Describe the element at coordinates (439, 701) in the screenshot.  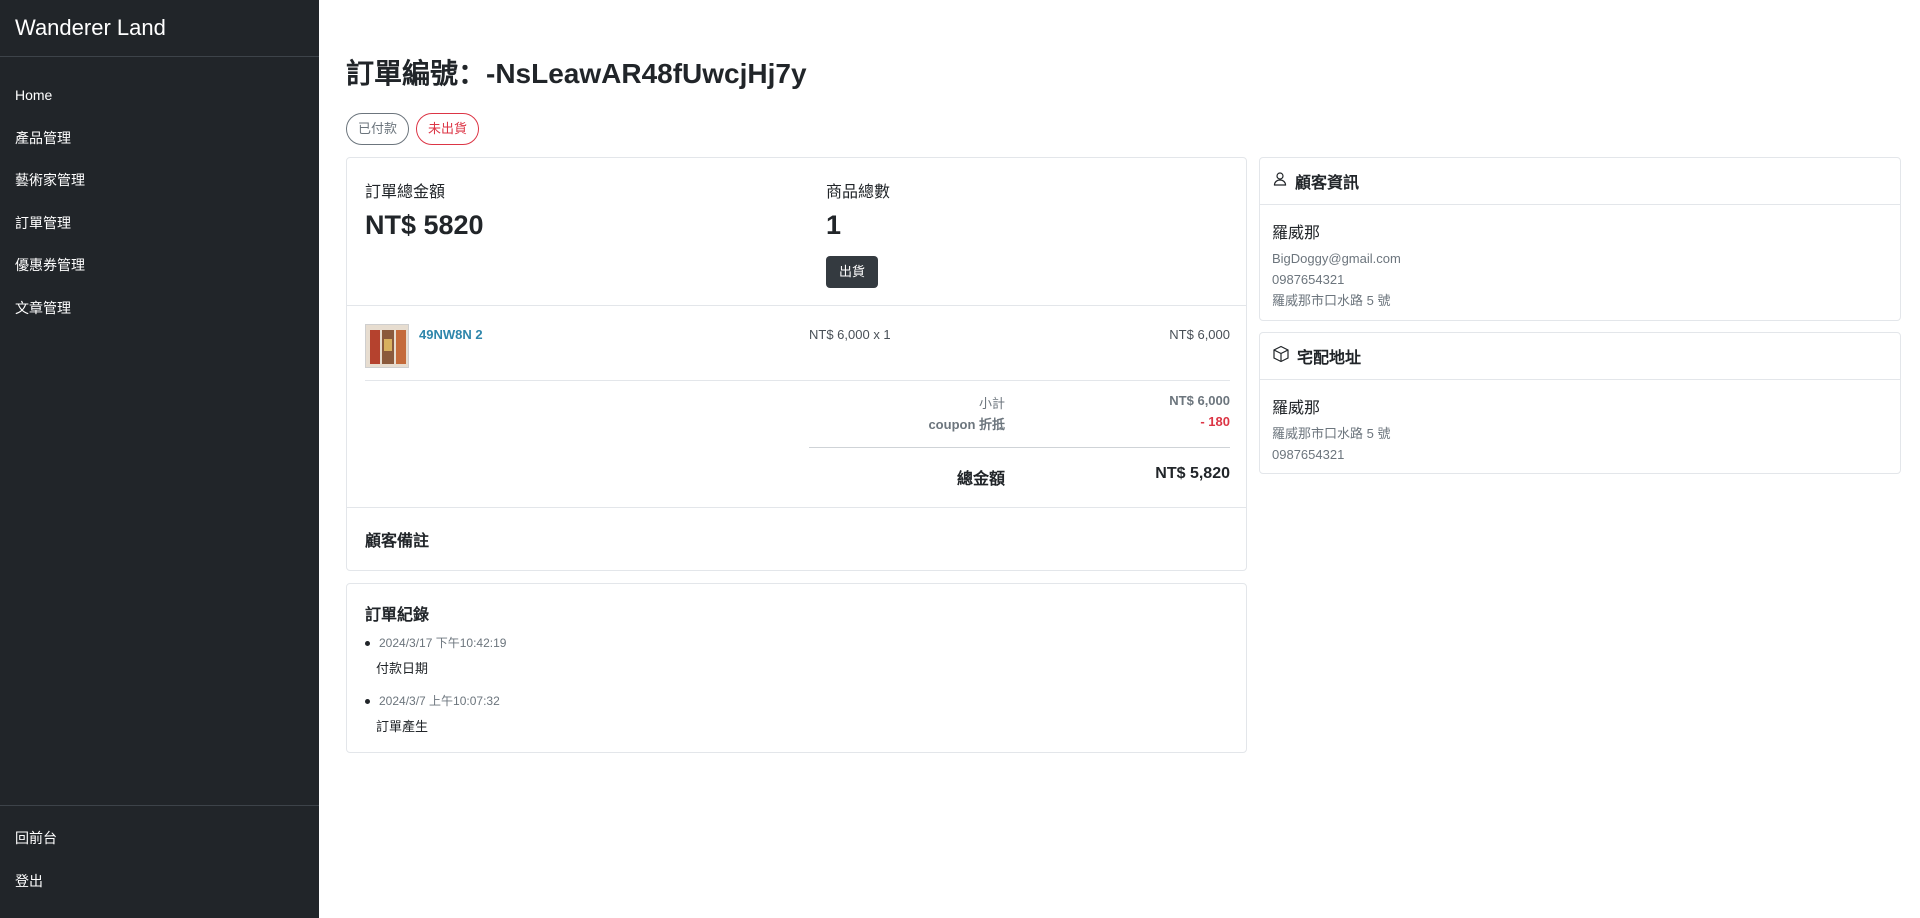
I see `log-time-text: 2024/3/7 上午10:07:32` at that location.